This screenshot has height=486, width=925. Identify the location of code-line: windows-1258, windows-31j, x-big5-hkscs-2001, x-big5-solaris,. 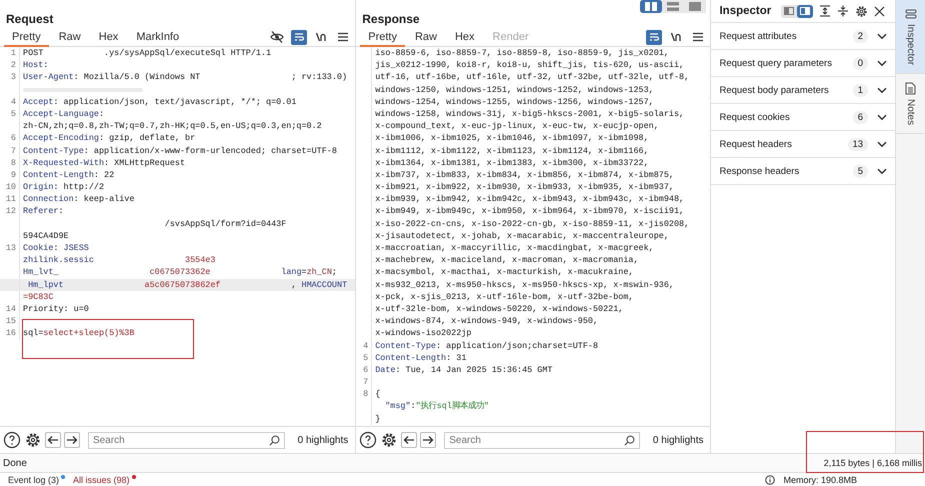
(529, 114).